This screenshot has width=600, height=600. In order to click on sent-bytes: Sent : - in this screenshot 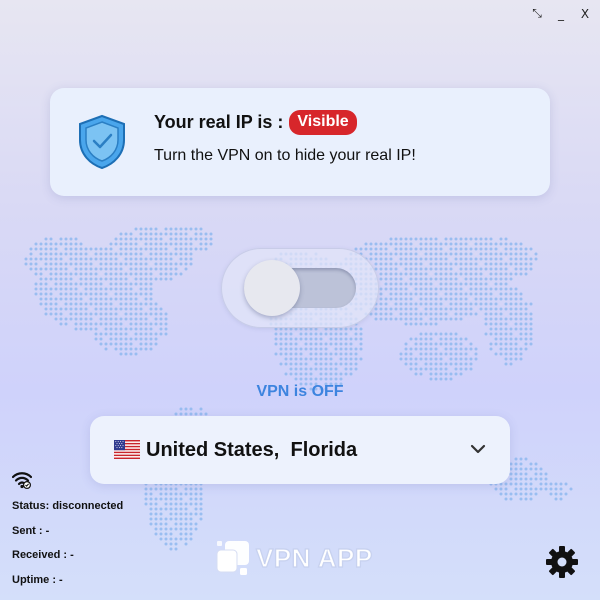, I will do `click(31, 531)`.